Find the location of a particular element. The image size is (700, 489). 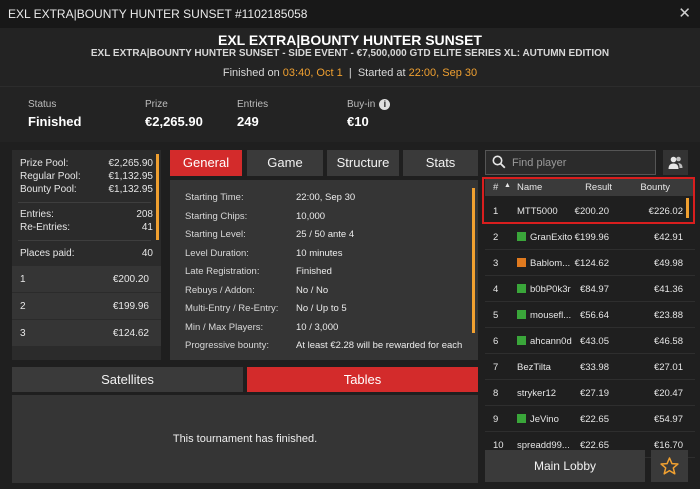

details-scrollbar is located at coordinates (473, 260).